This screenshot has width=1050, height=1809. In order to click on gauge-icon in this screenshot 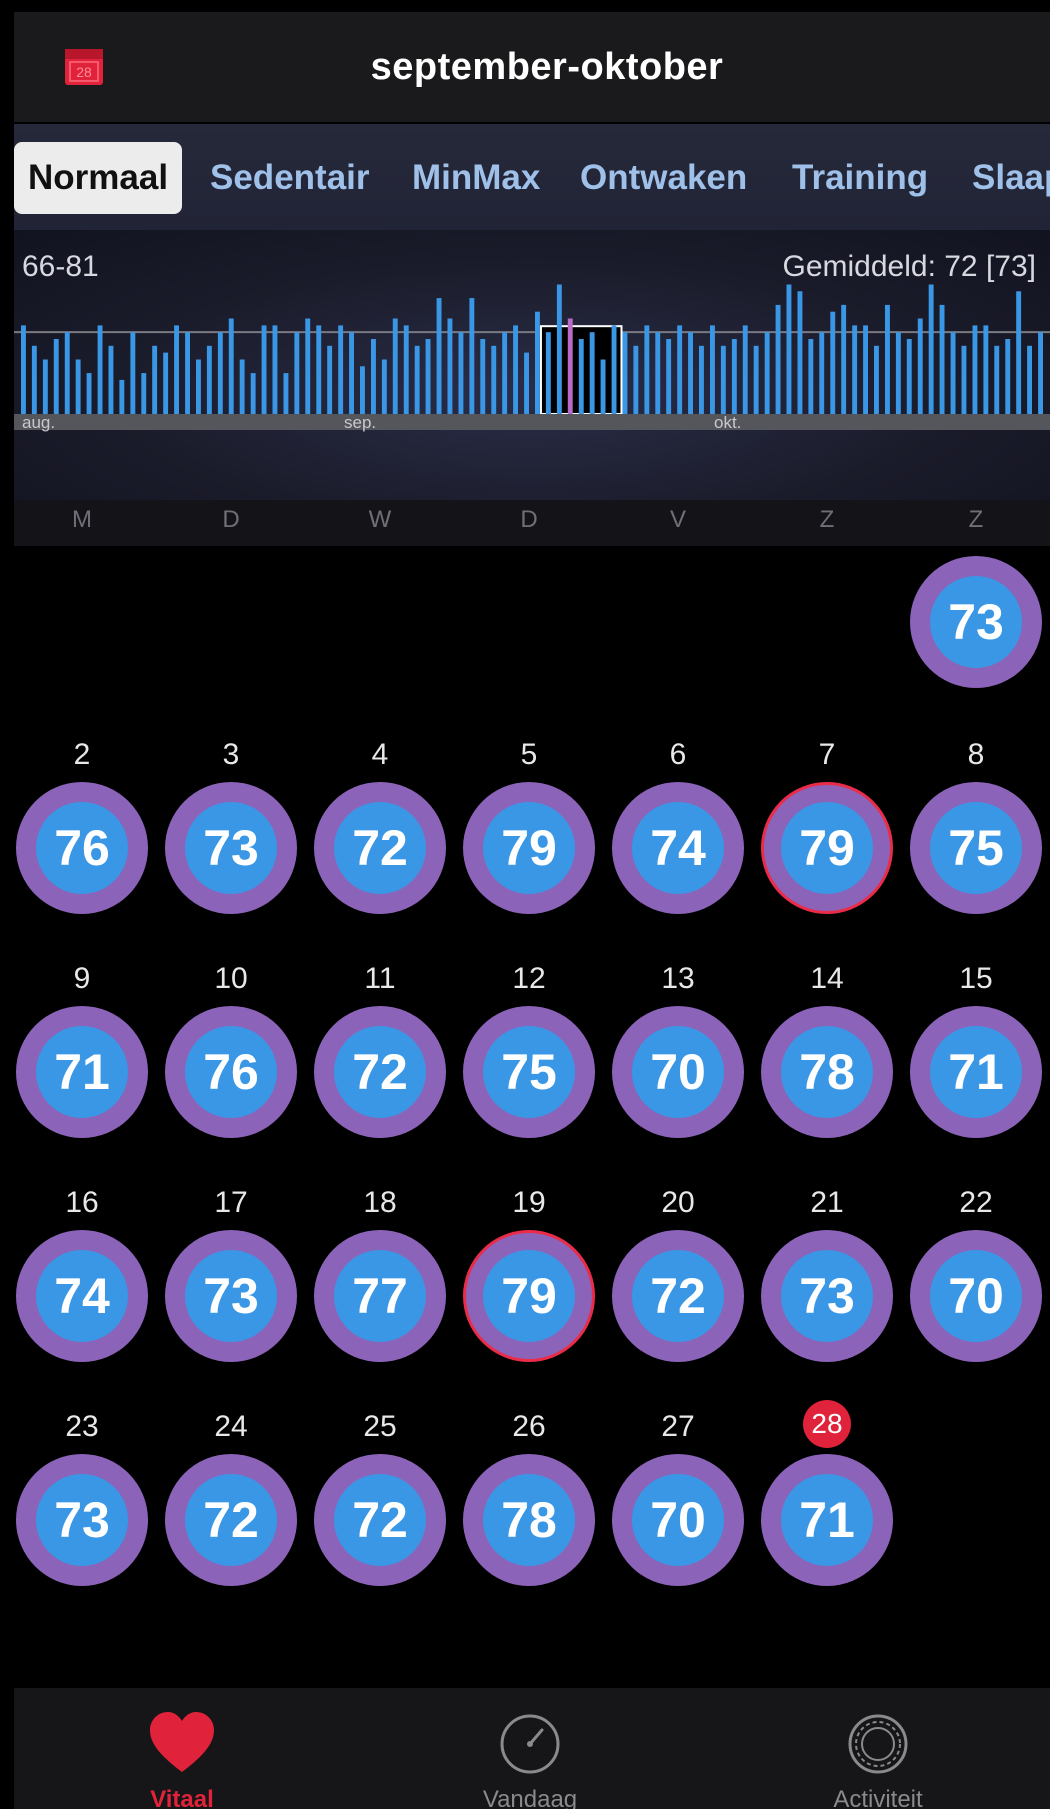, I will do `click(530, 1744)`.